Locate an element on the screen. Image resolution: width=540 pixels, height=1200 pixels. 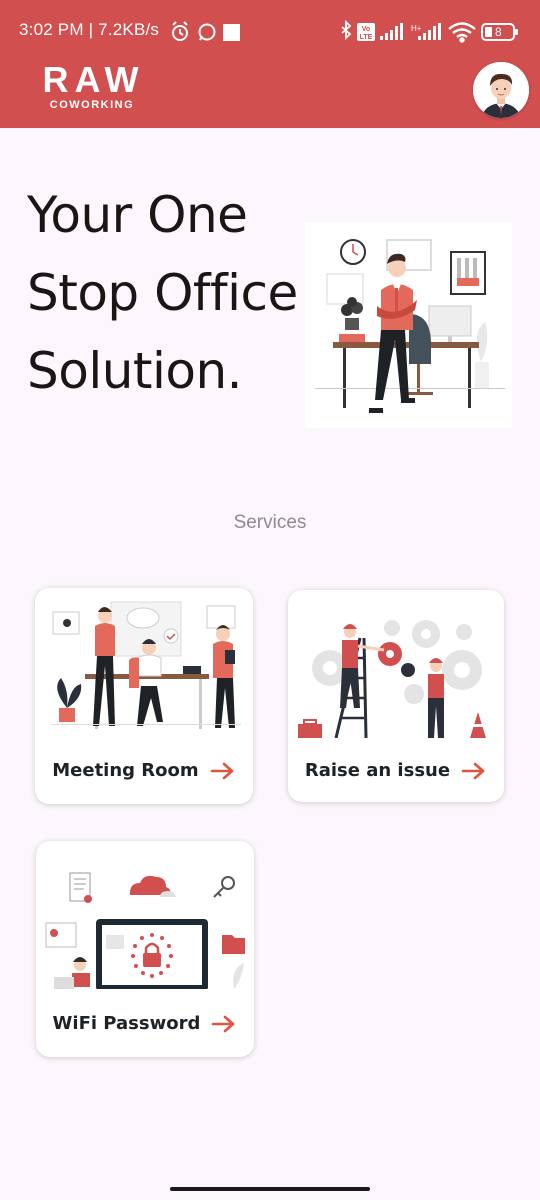
wifi-icon is located at coordinates (462, 32).